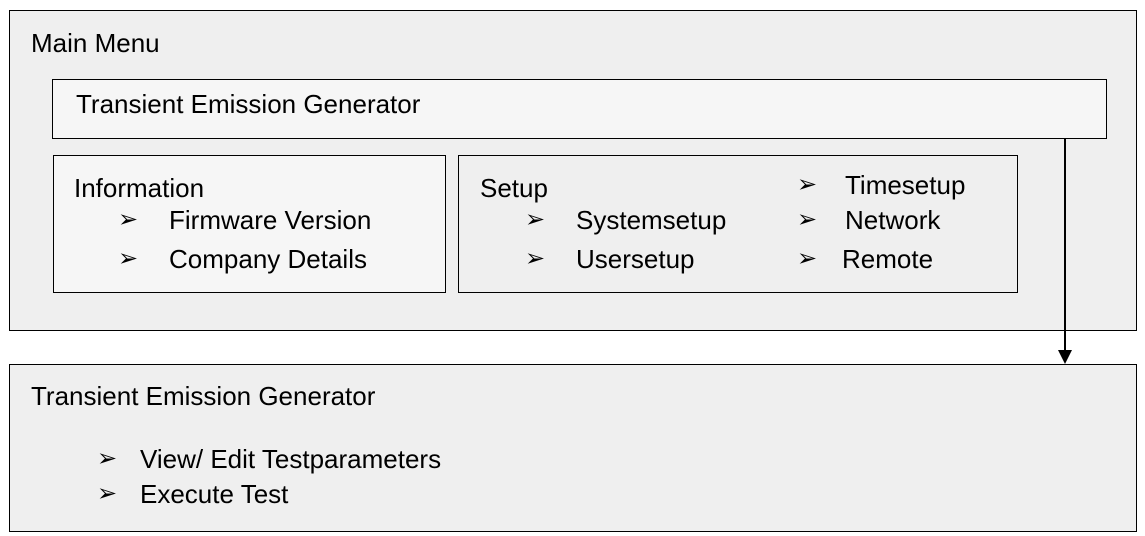 The width and height of the screenshot is (1145, 536). I want to click on generator-panel-title: Transient Emission Generator, so click(203, 396).